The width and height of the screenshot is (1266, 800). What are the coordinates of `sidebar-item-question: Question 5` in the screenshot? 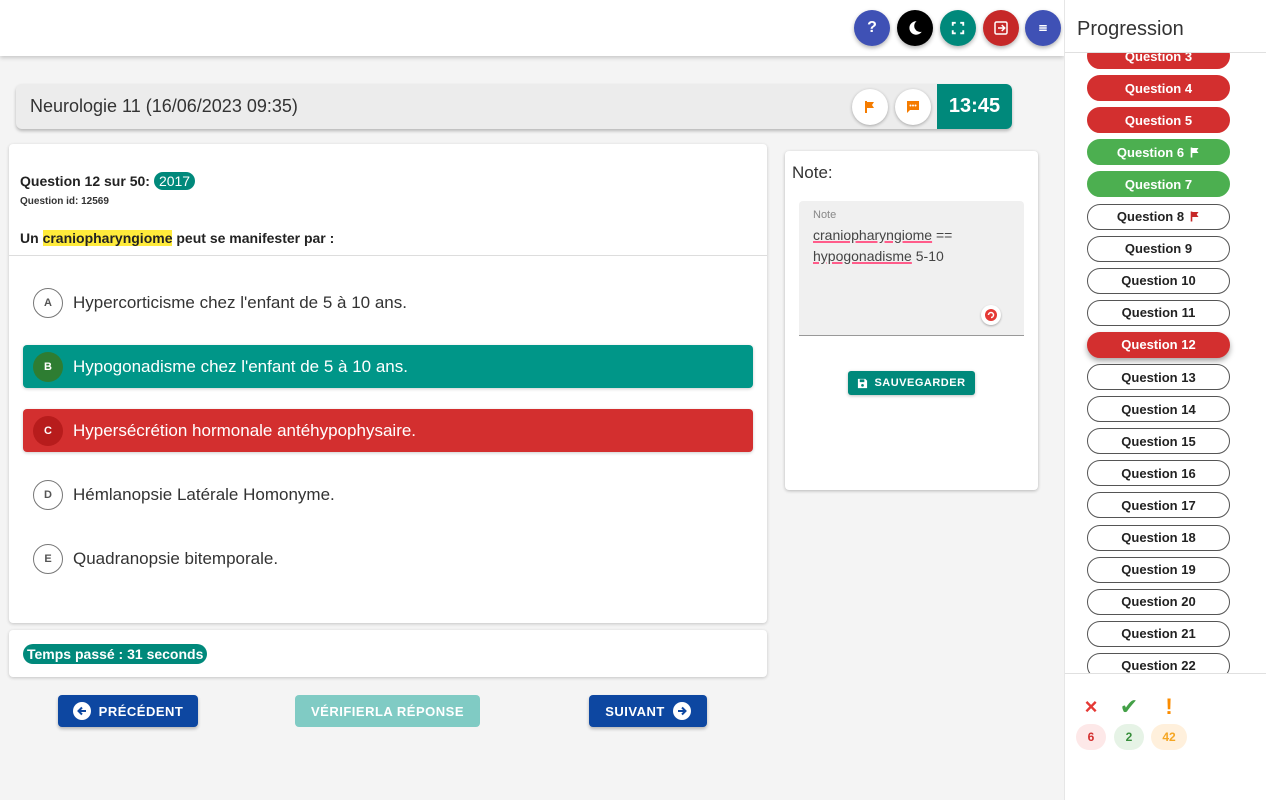 It's located at (1158, 120).